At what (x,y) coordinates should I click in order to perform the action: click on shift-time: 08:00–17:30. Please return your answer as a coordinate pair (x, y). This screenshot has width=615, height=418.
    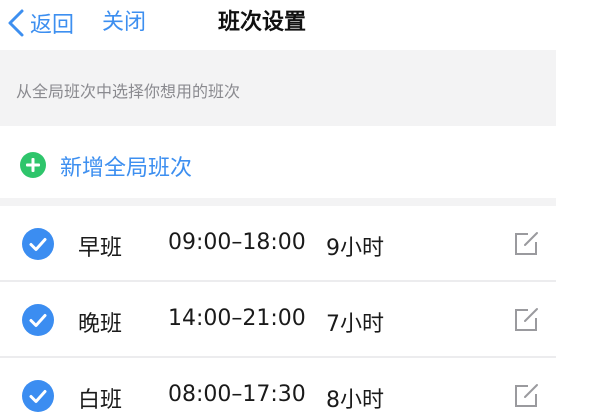
    Looking at the image, I should click on (237, 394).